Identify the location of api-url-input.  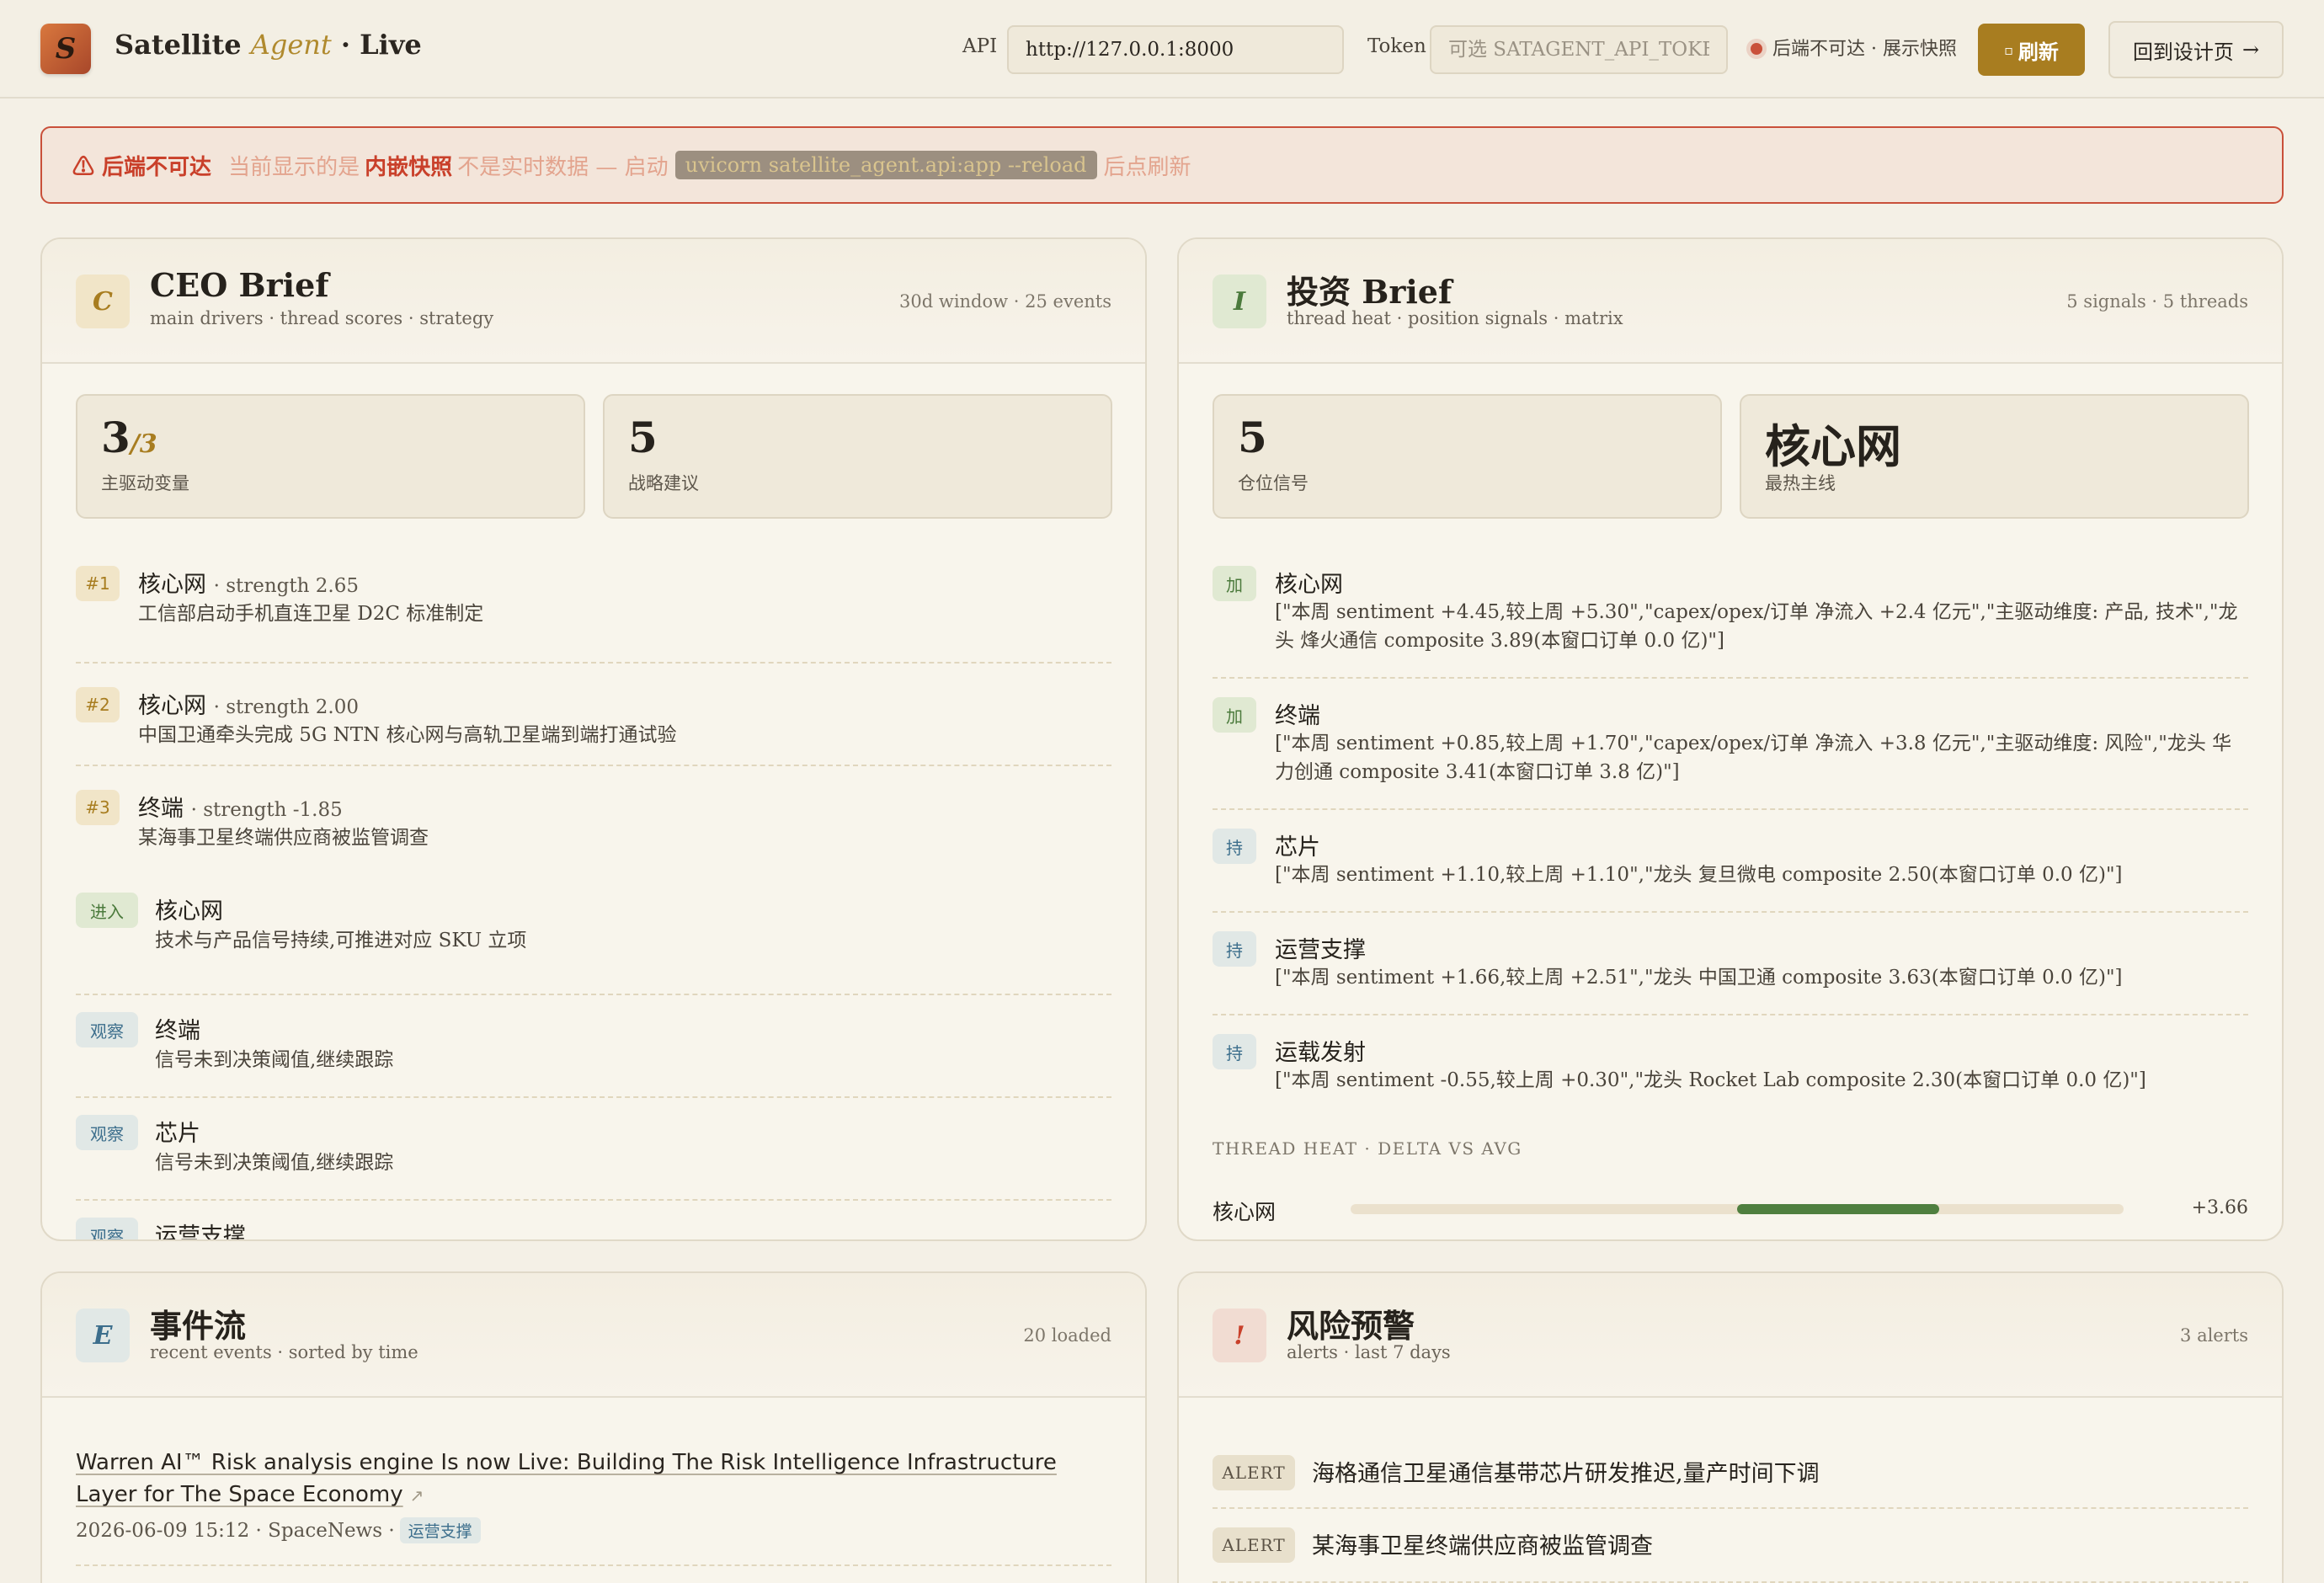
(1175, 49).